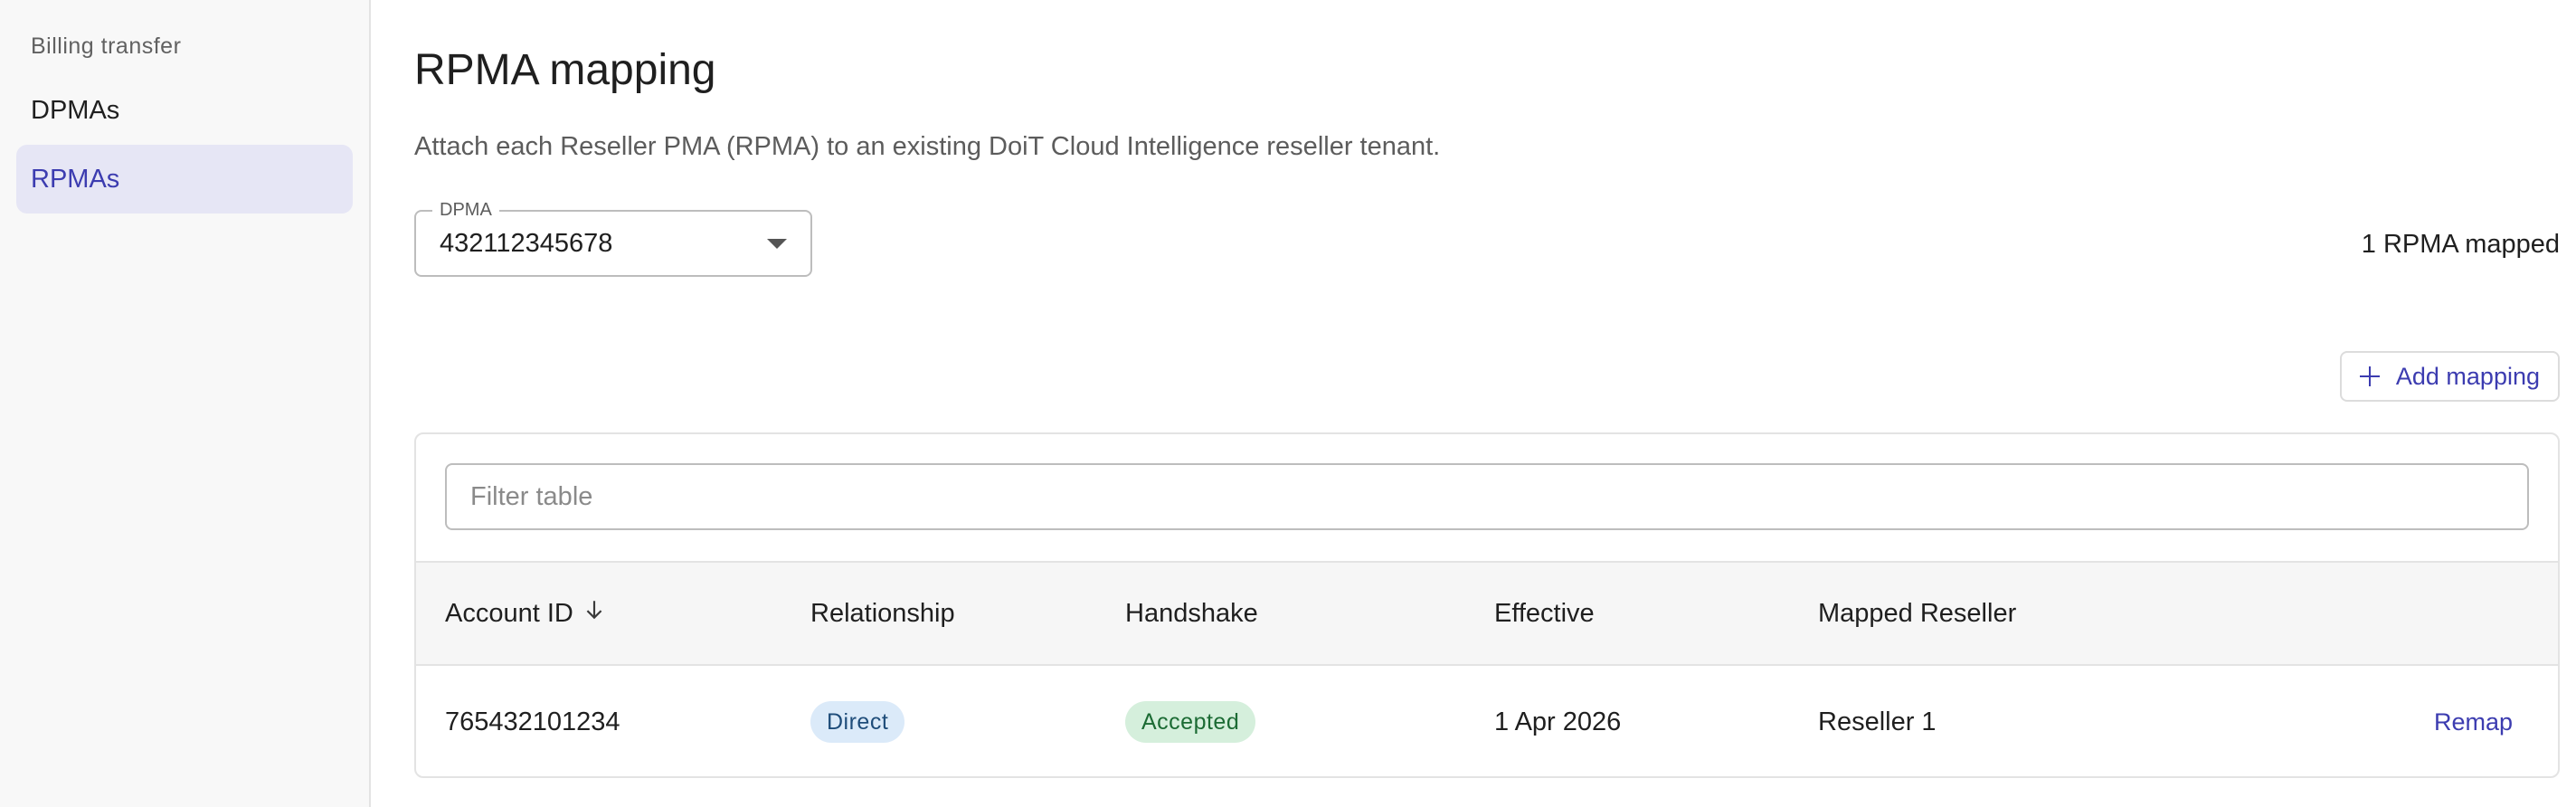 The height and width of the screenshot is (807, 2576). I want to click on dpma-select-value: 432112345678, so click(526, 243).